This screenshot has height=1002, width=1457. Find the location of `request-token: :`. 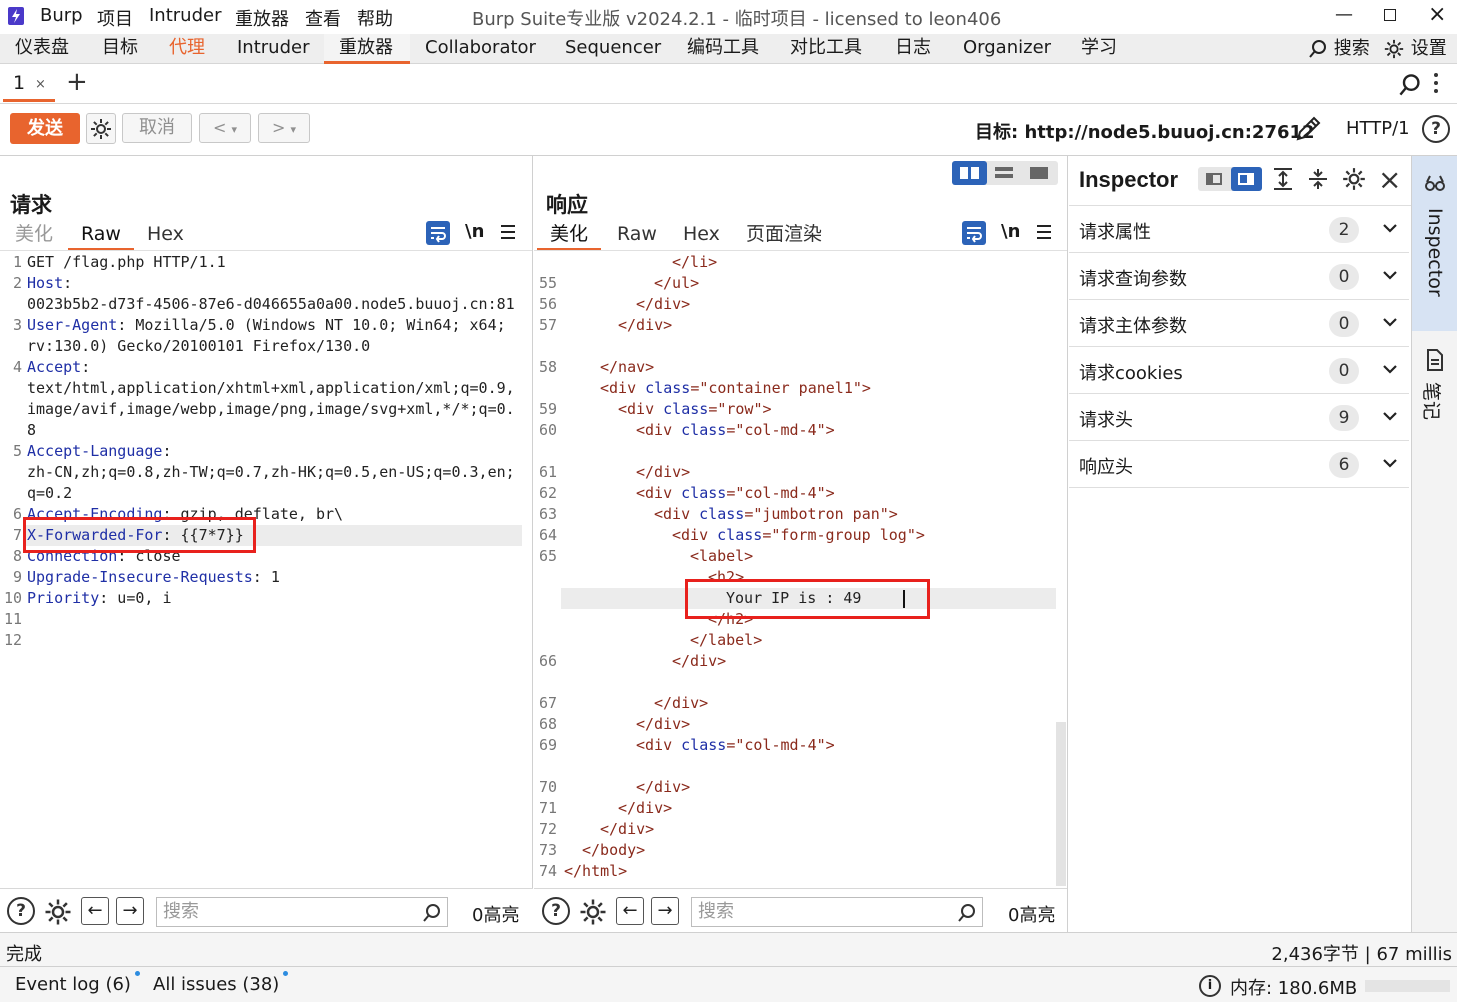

request-token: : is located at coordinates (68, 283).